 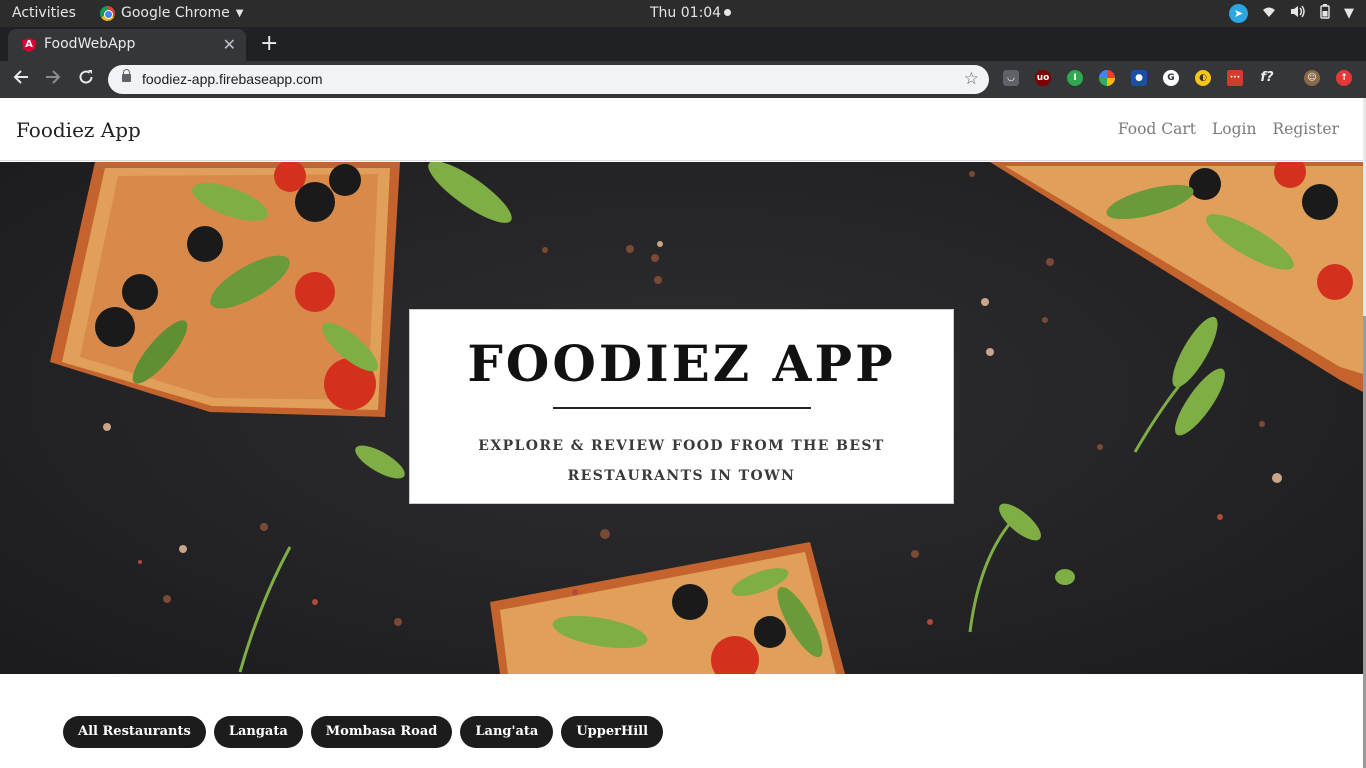 I want to click on font-finder-icon: f?, so click(x=1267, y=78).